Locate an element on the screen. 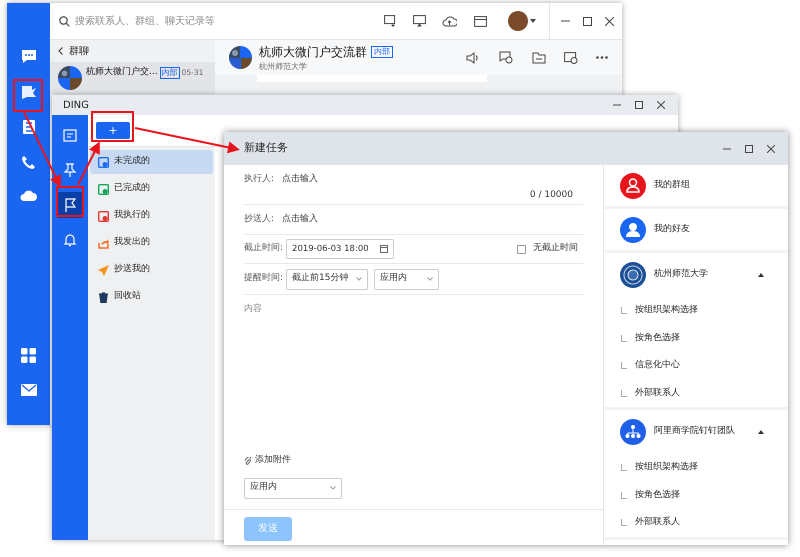  task-filter-item: 我发出的 is located at coordinates (151, 243).